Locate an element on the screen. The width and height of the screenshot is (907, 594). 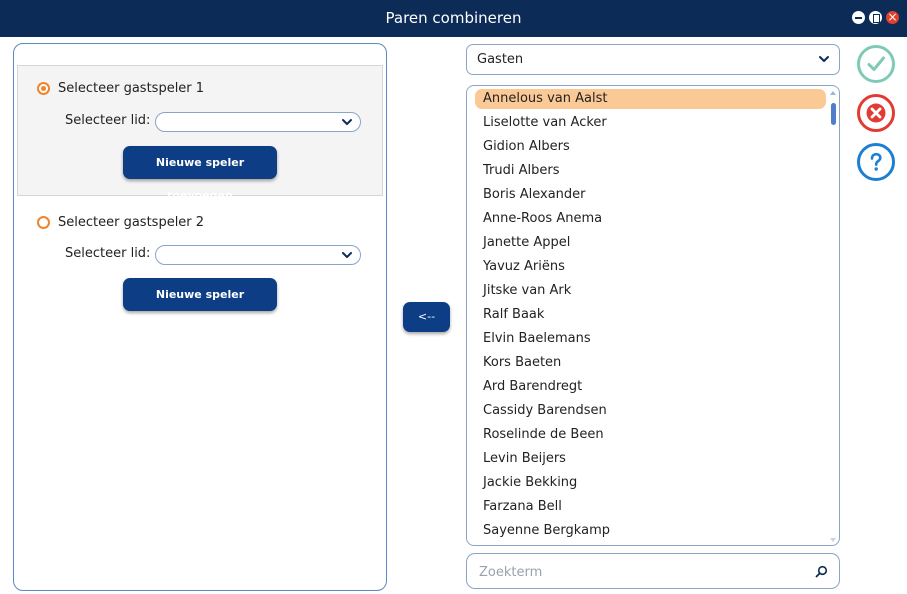
check-icon is located at coordinates (876, 63).